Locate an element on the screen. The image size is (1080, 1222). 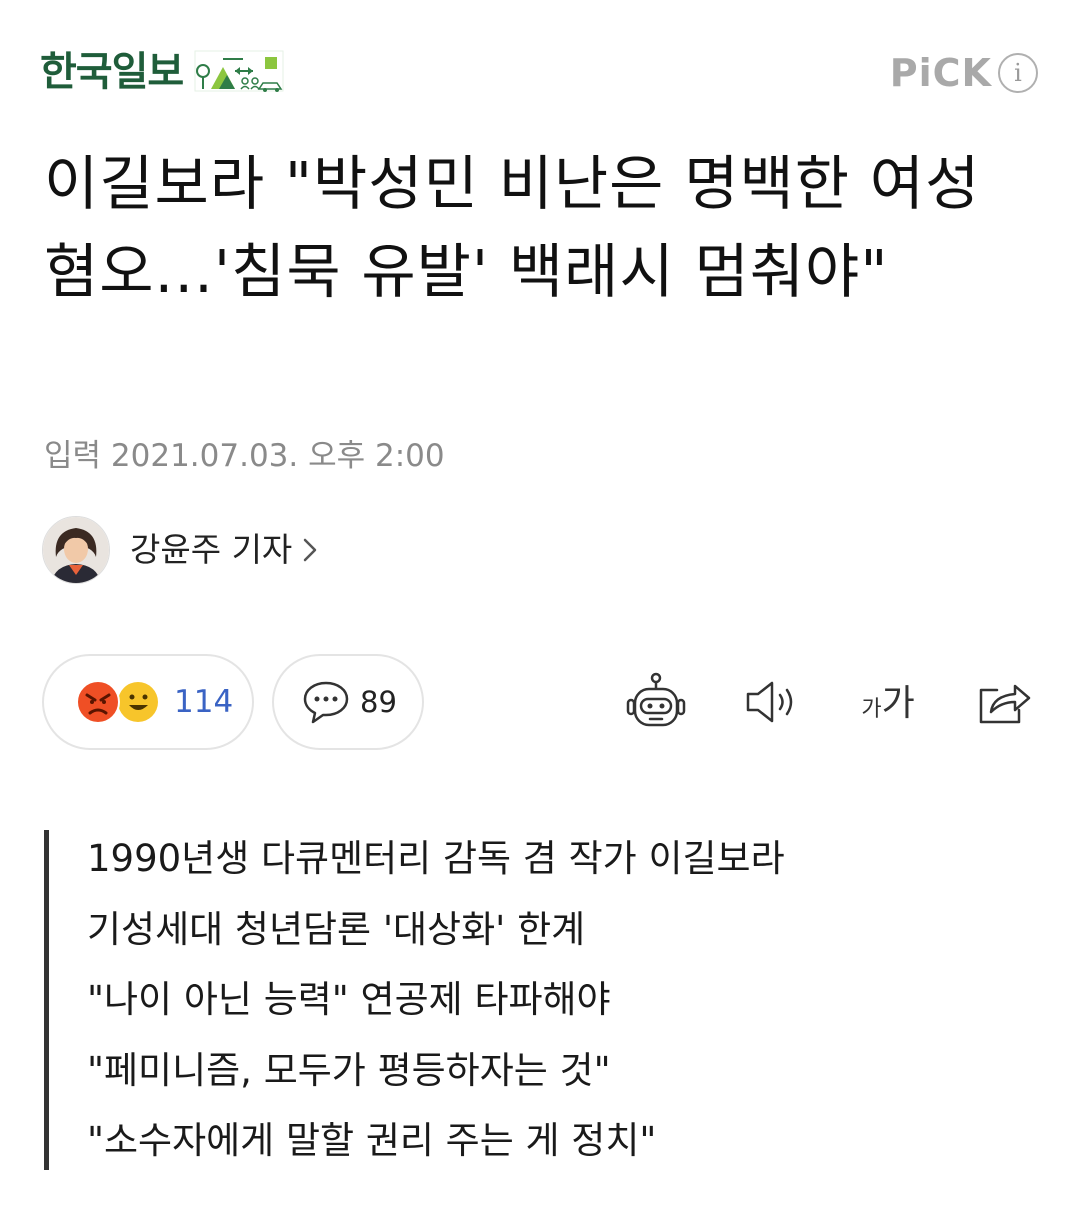
ai-summary-button is located at coordinates (656, 702).